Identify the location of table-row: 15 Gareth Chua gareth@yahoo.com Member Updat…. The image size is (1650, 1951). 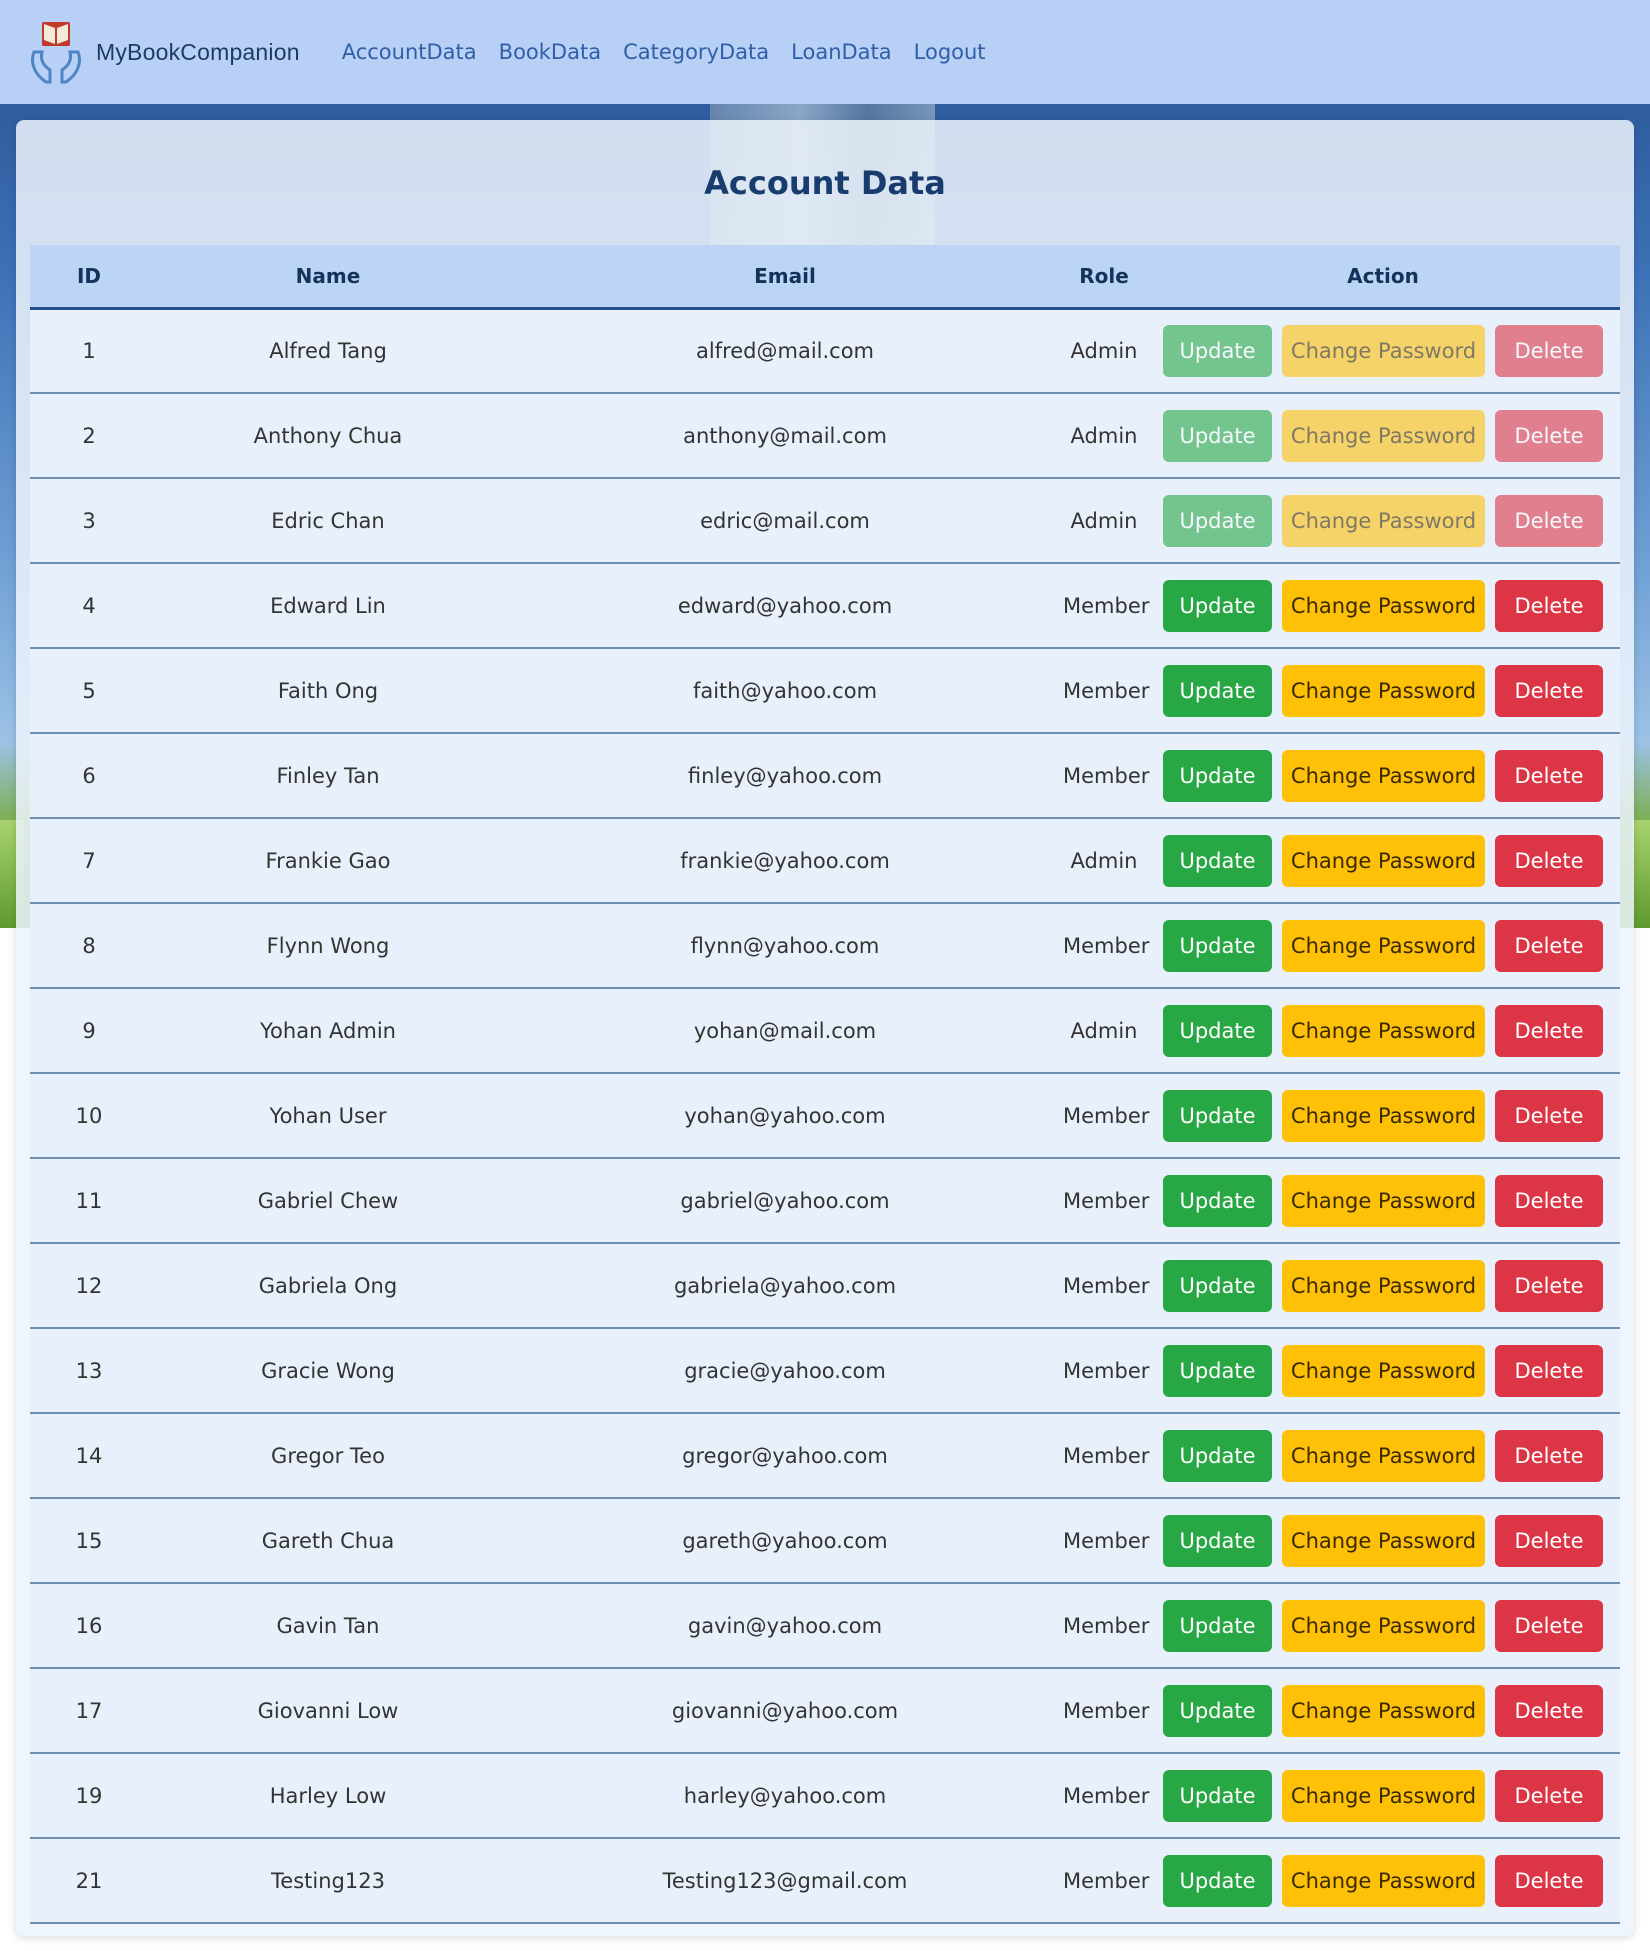
(825, 1541).